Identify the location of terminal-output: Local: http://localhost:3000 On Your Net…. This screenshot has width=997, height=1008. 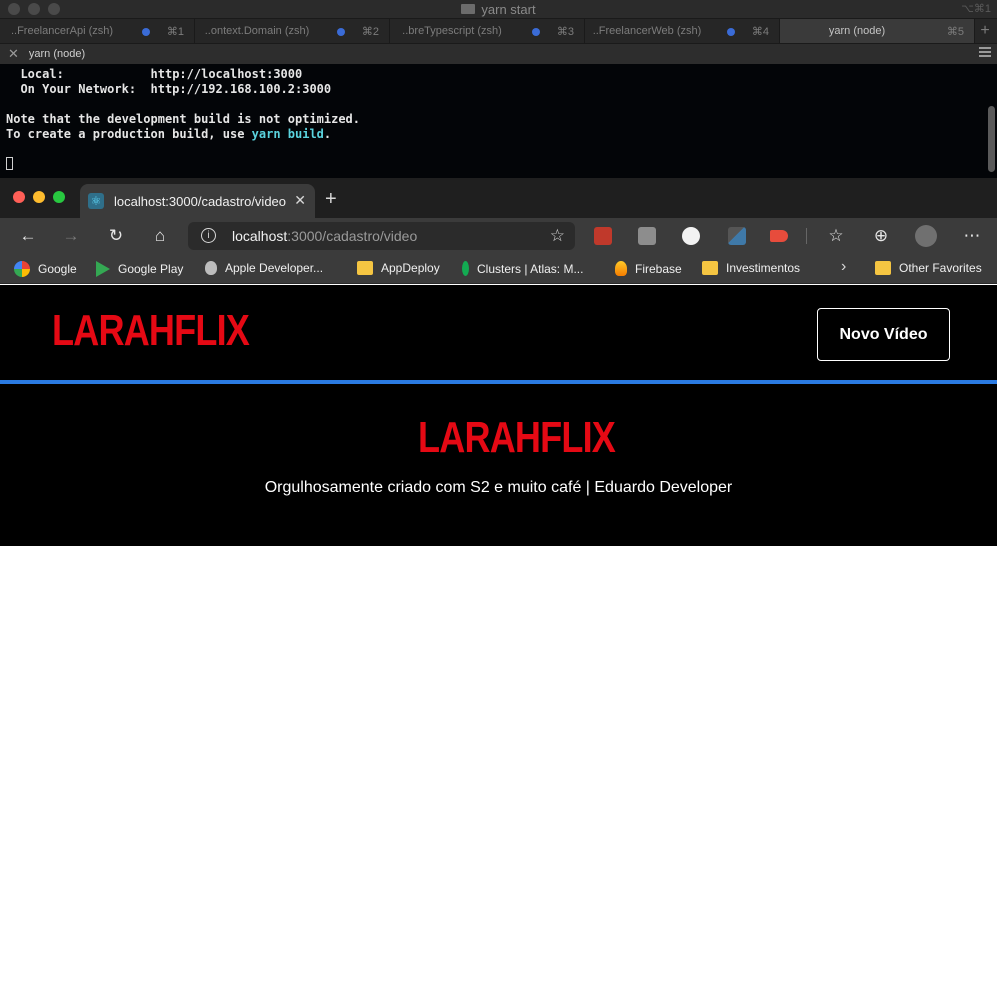
(498, 121).